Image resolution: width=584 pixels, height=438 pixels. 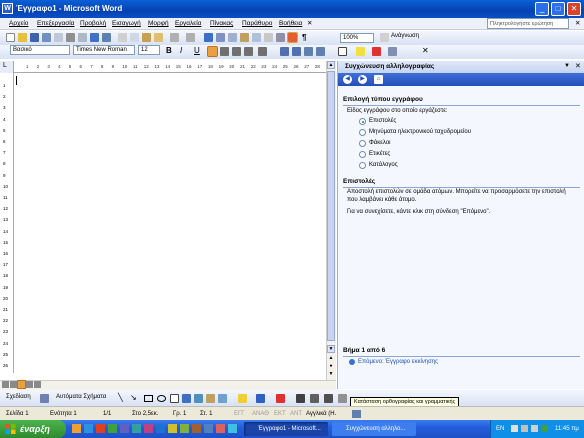 What do you see at coordinates (190, 37) in the screenshot?
I see `redo-icon` at bounding box center [190, 37].